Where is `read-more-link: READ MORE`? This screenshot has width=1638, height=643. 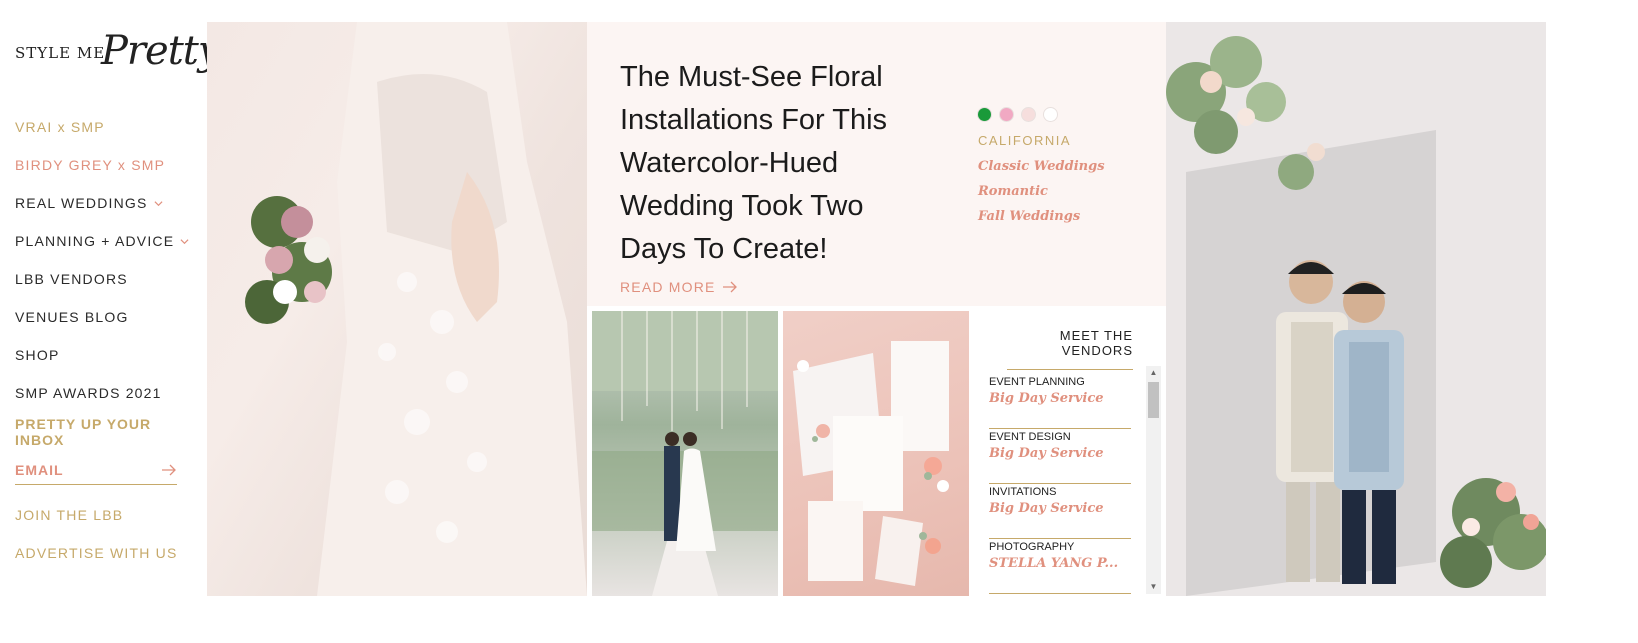 read-more-link: READ MORE is located at coordinates (679, 287).